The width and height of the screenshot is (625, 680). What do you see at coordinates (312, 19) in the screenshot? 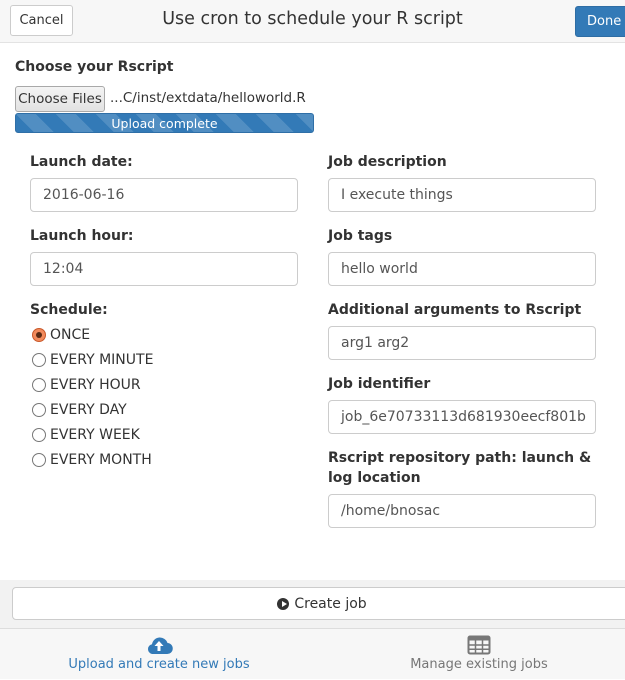
I see `page-title: Use cron to schedule your R script` at bounding box center [312, 19].